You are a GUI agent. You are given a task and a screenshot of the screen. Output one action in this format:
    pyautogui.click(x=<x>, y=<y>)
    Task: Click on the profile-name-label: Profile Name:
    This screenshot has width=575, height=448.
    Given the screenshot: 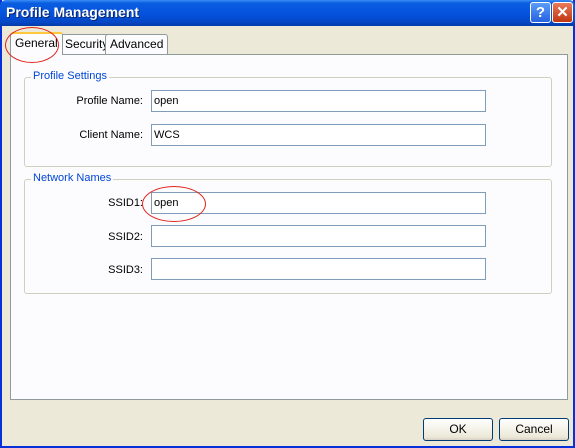 What is the action you would take?
    pyautogui.click(x=109, y=101)
    